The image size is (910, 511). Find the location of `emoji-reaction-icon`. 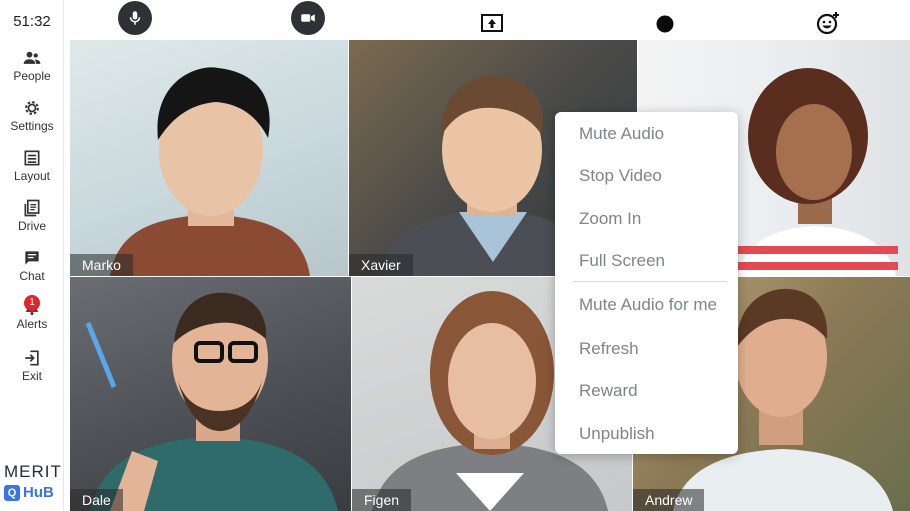

emoji-reaction-icon is located at coordinates (827, 23).